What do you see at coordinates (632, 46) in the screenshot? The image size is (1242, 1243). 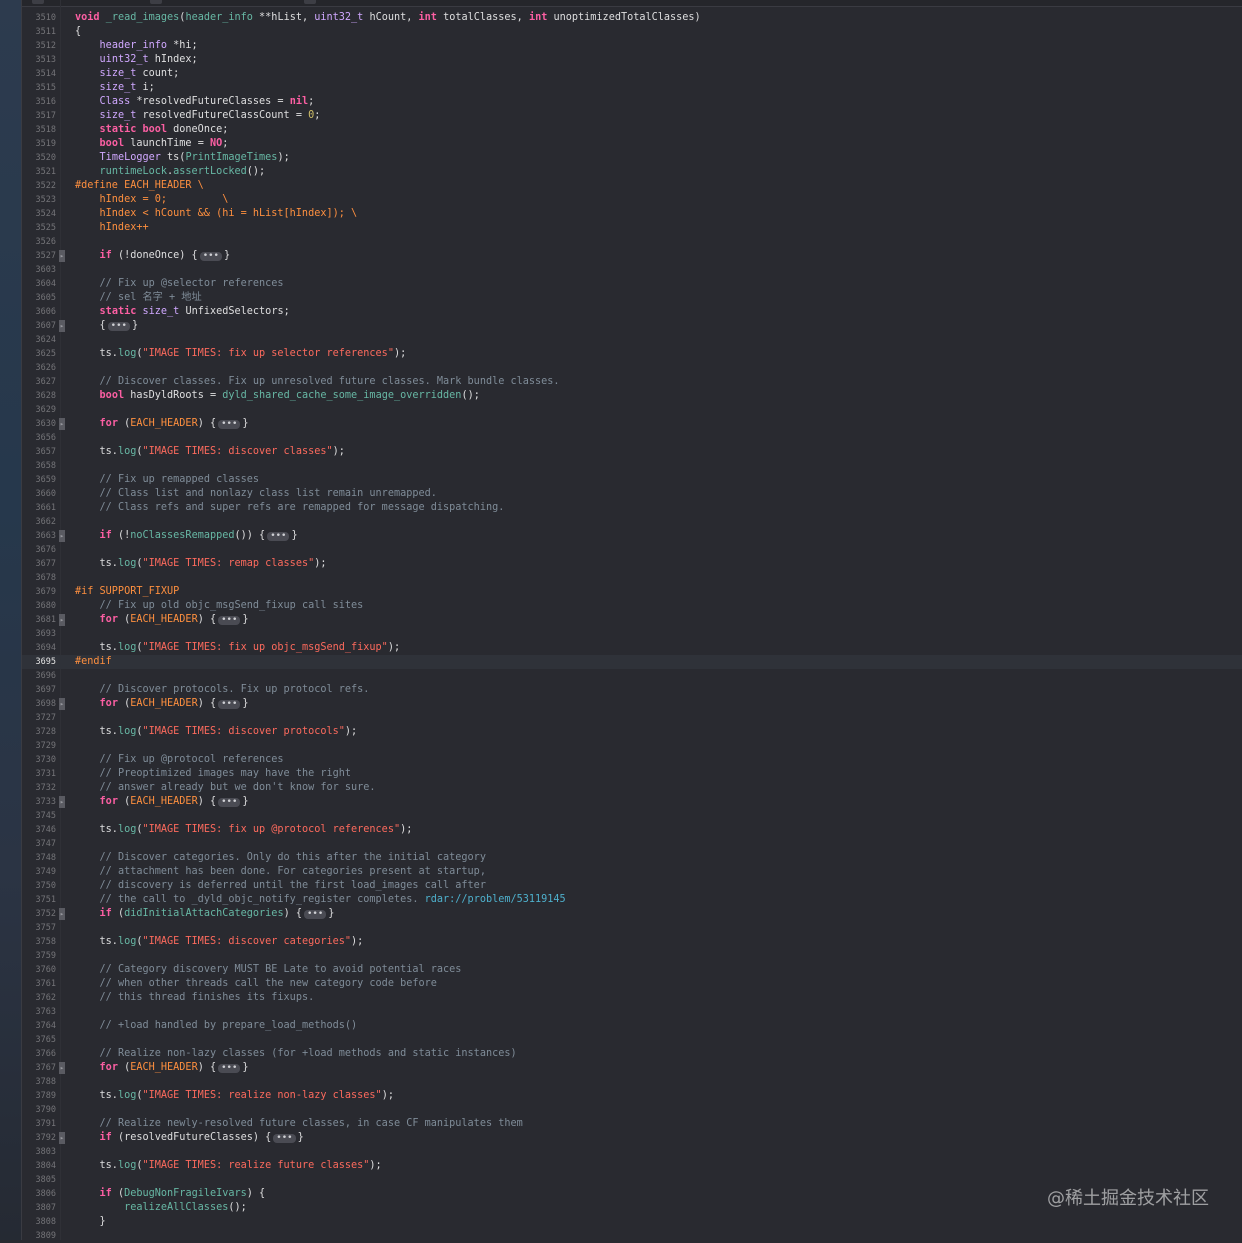 I see `code-line: 3512 header_info *hi;` at bounding box center [632, 46].